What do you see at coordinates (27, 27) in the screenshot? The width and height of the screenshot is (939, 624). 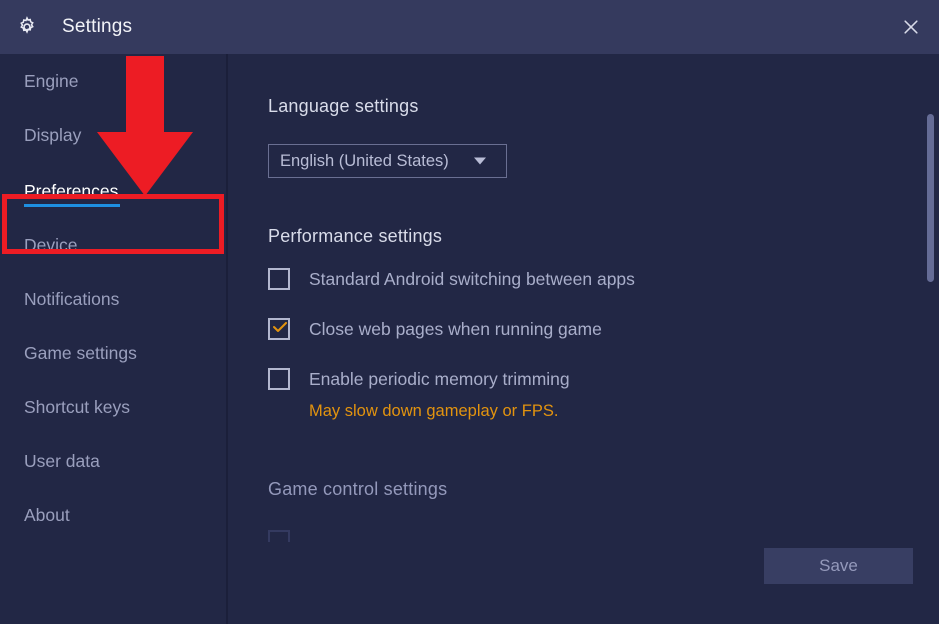 I see `gear-icon` at bounding box center [27, 27].